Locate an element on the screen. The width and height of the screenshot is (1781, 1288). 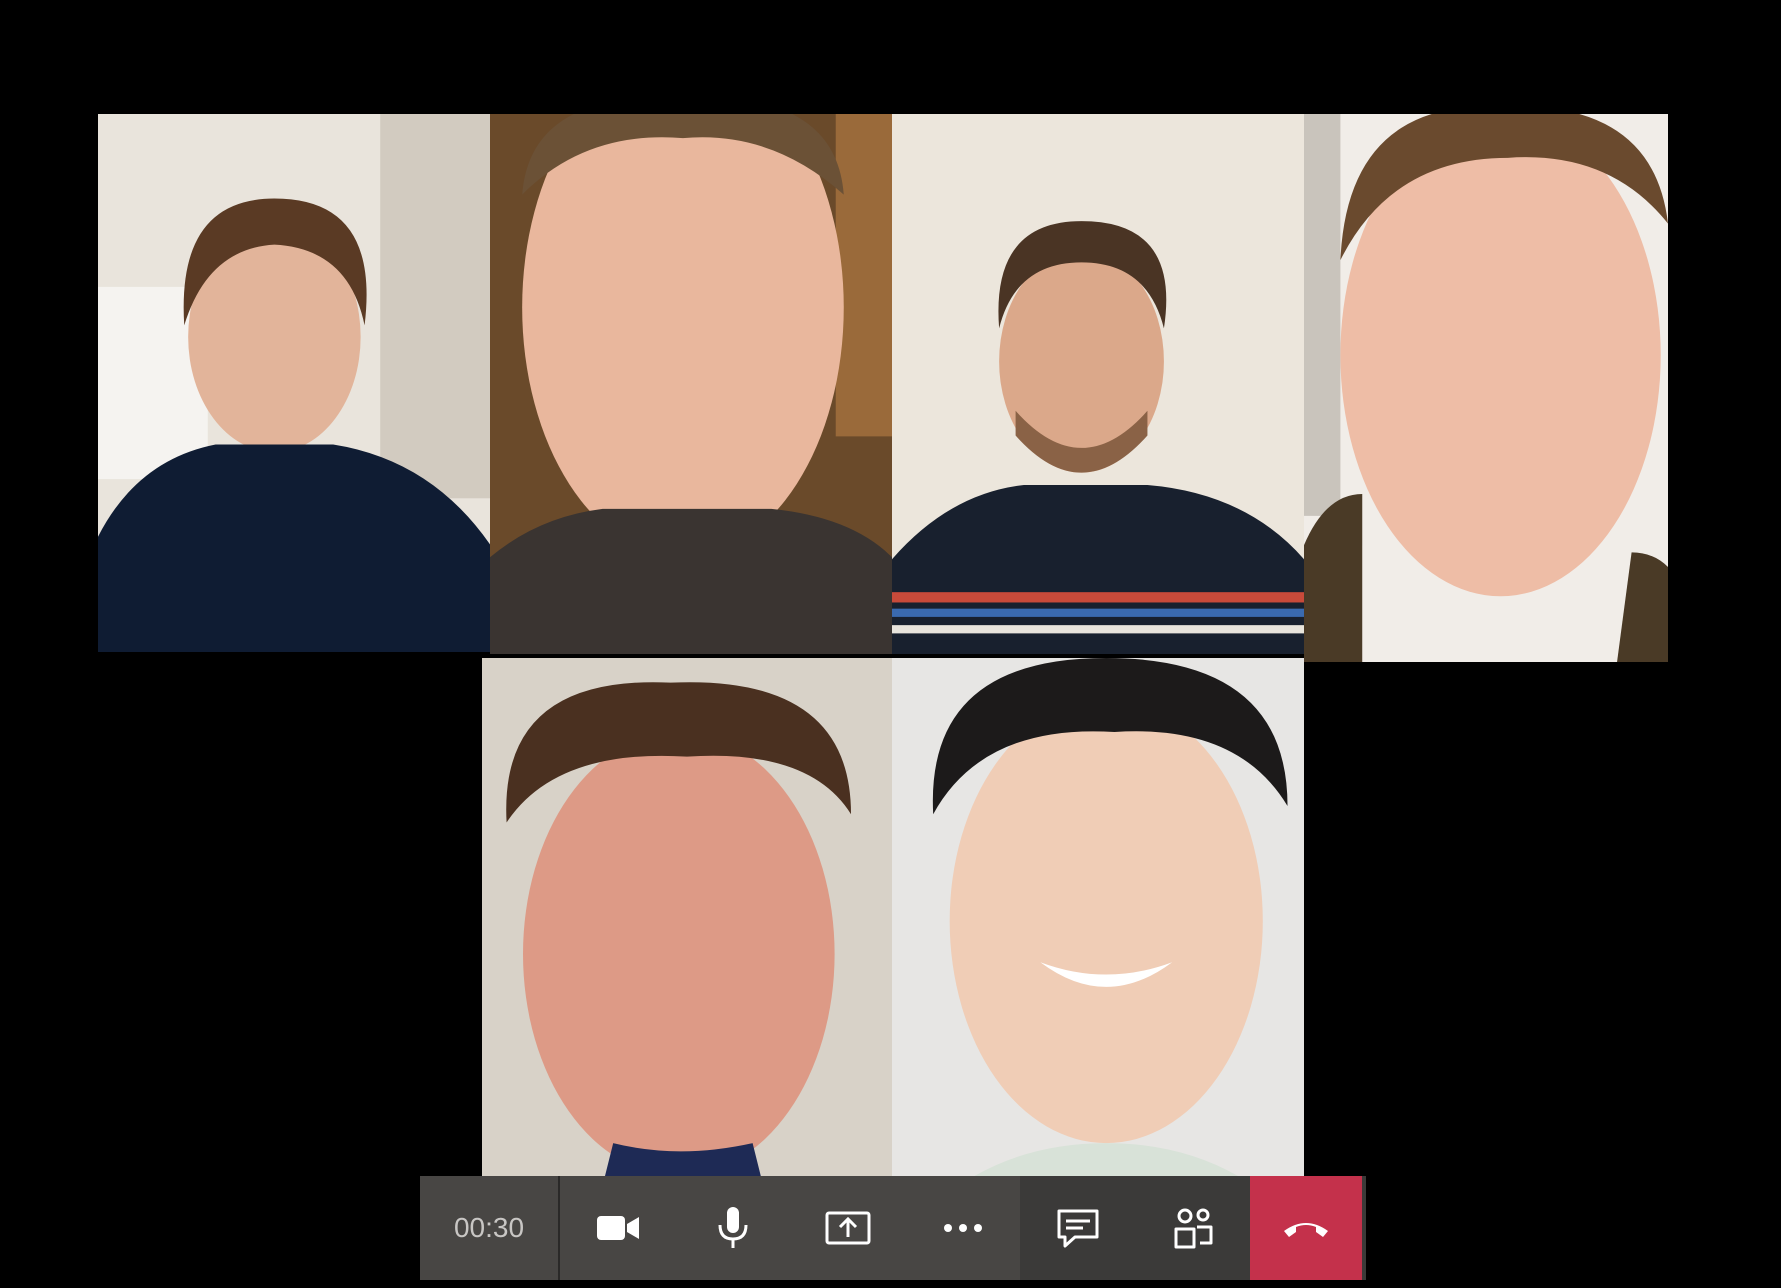
share-screen-icon is located at coordinates (847, 1228).